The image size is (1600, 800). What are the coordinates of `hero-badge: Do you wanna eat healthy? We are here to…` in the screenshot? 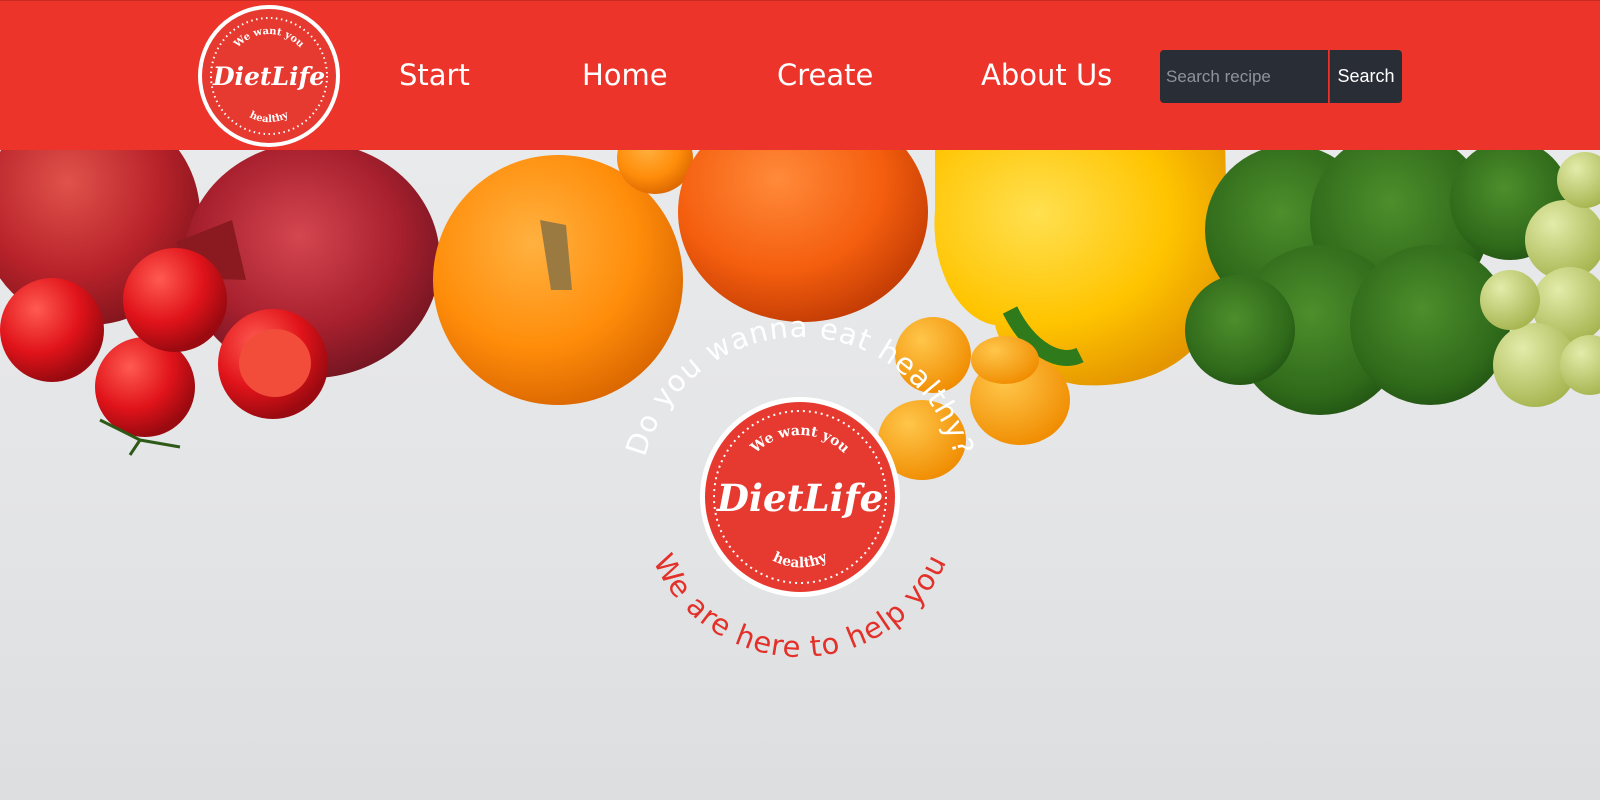 It's located at (799, 487).